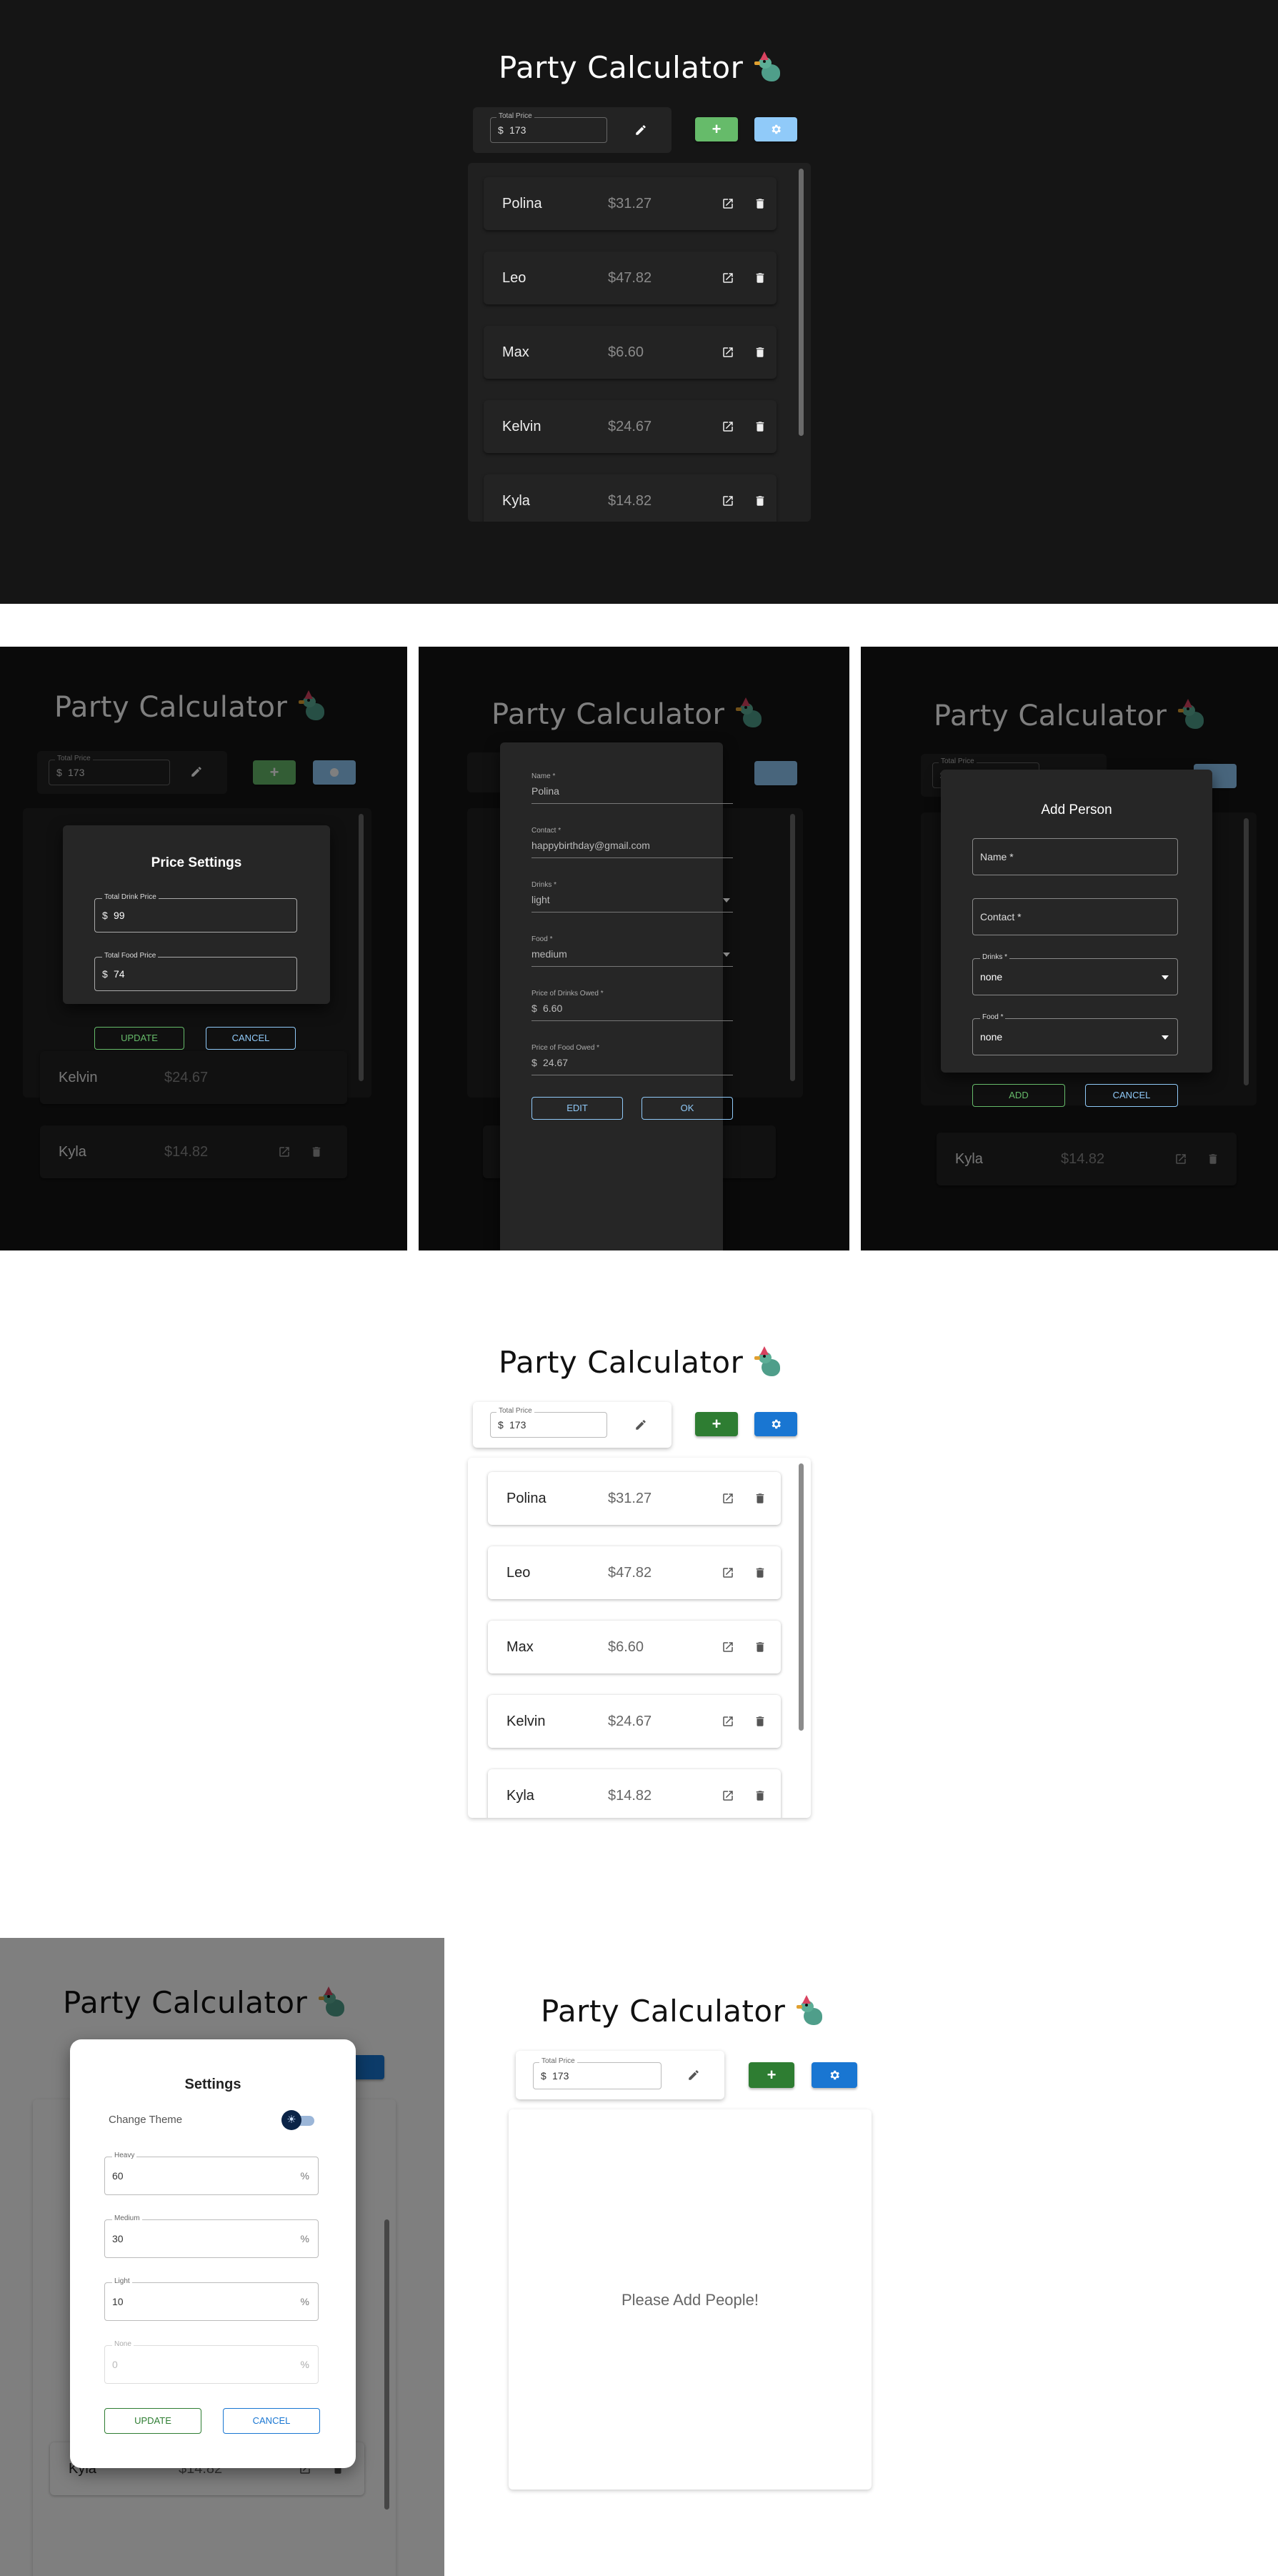 The height and width of the screenshot is (2576, 1278). Describe the element at coordinates (212, 2173) in the screenshot. I see `heavy-input: Heavy 60 %` at that location.